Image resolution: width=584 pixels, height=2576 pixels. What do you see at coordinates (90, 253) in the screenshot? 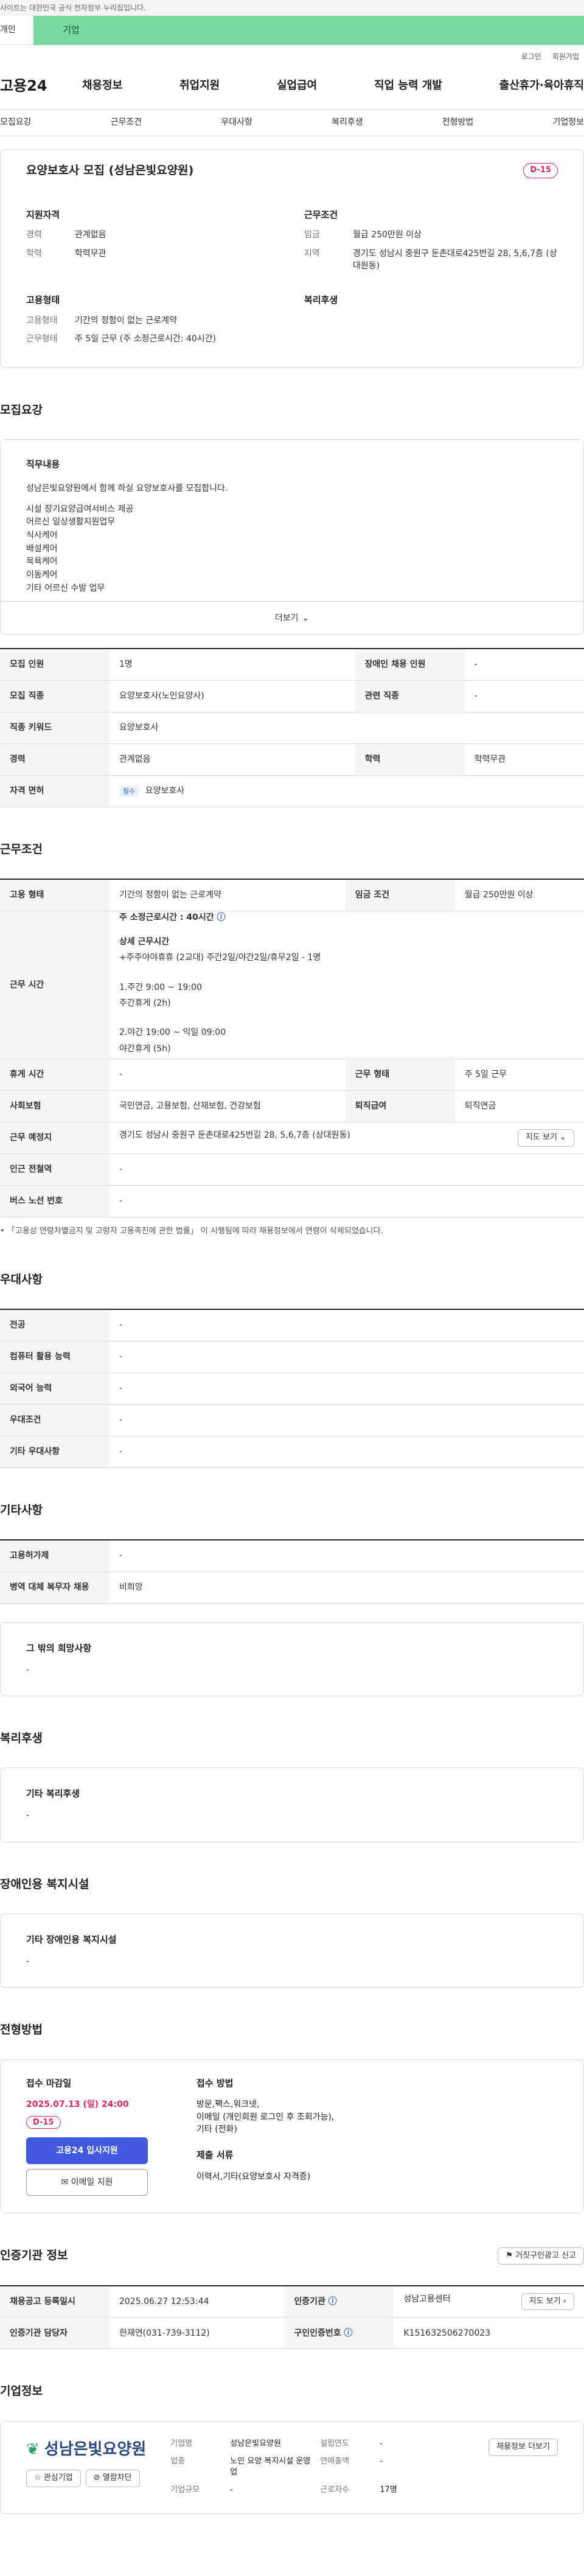
I see `qual-value: 학력무관` at bounding box center [90, 253].